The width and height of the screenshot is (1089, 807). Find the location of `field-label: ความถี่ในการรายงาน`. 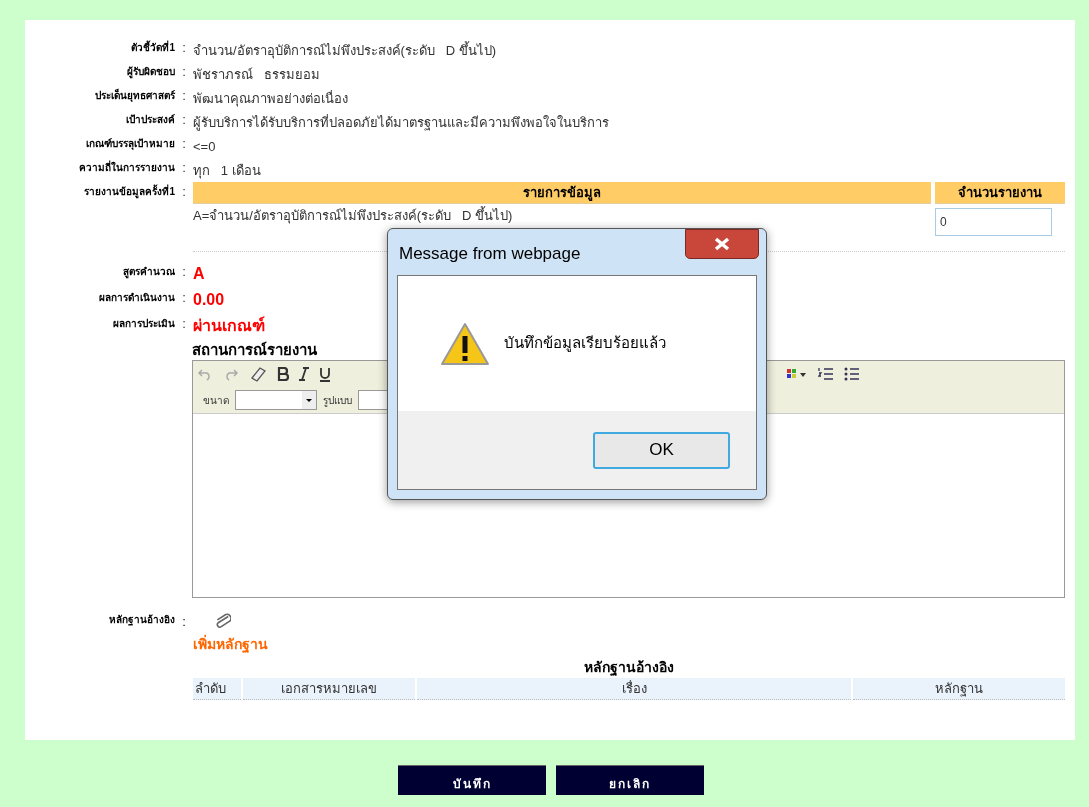

field-label: ความถี่ในการรายงาน is located at coordinates (126, 167).